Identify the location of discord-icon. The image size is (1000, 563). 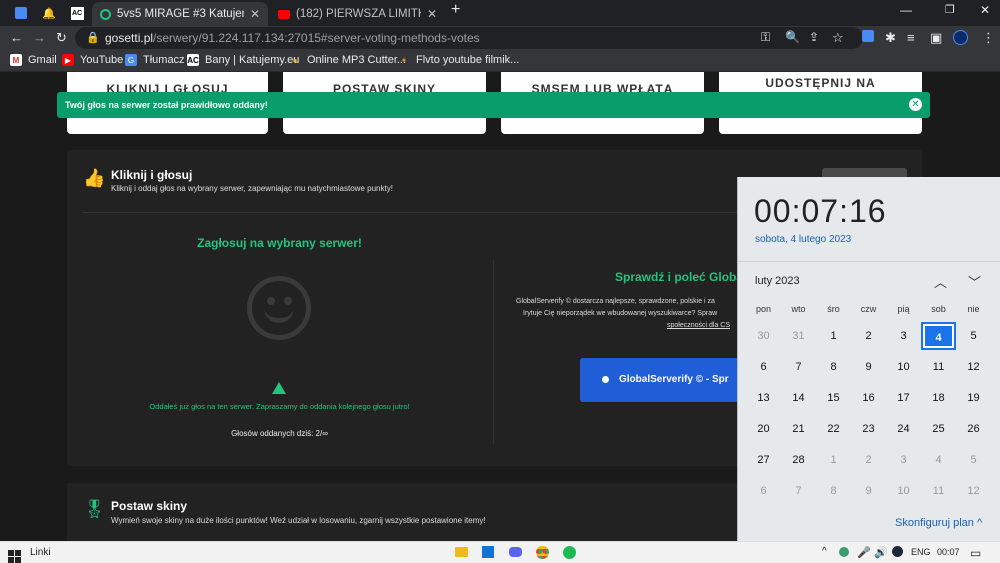
(515, 553).